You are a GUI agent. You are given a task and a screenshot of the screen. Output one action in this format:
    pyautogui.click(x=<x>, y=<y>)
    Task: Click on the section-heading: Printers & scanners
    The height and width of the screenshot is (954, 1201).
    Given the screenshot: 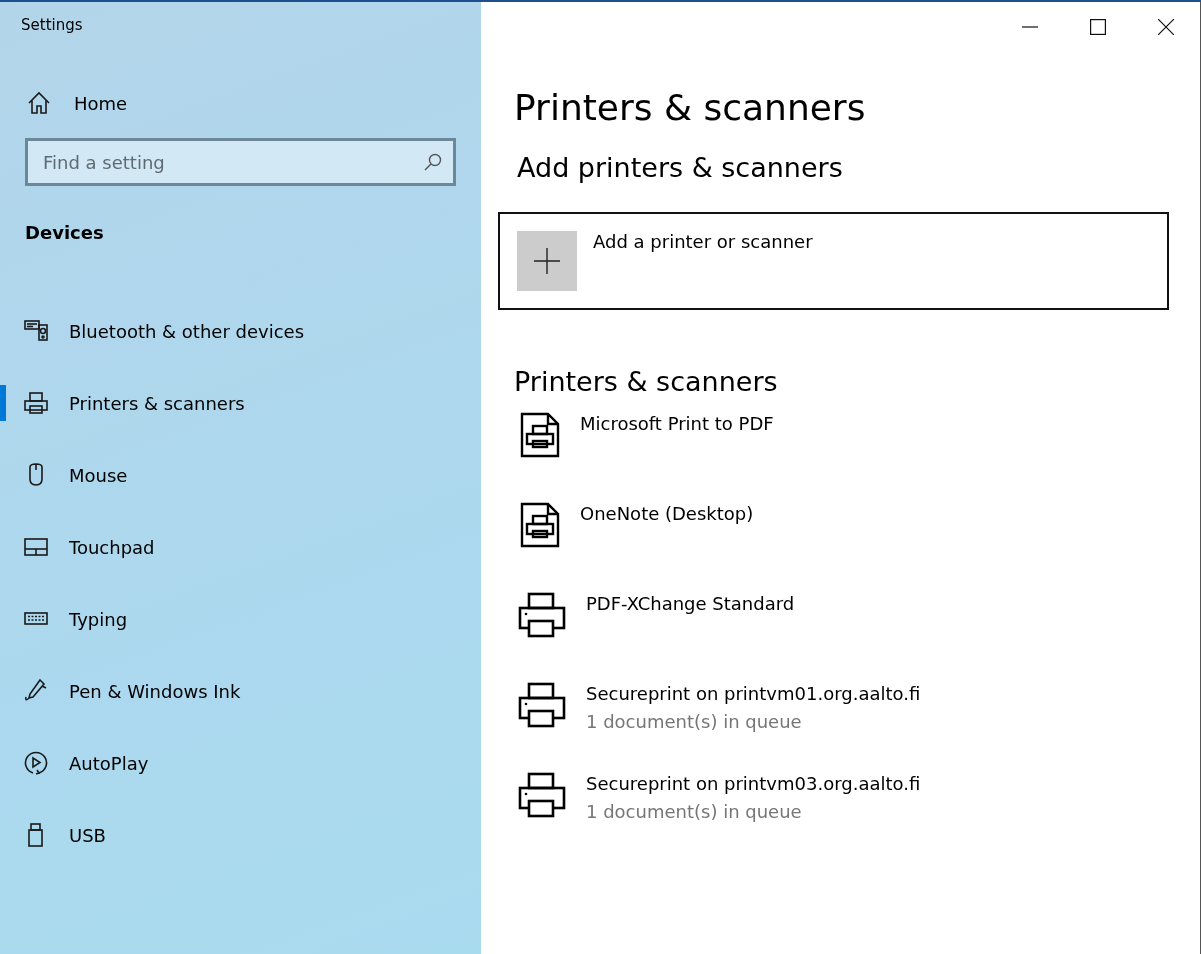 What is the action you would take?
    pyautogui.click(x=646, y=382)
    